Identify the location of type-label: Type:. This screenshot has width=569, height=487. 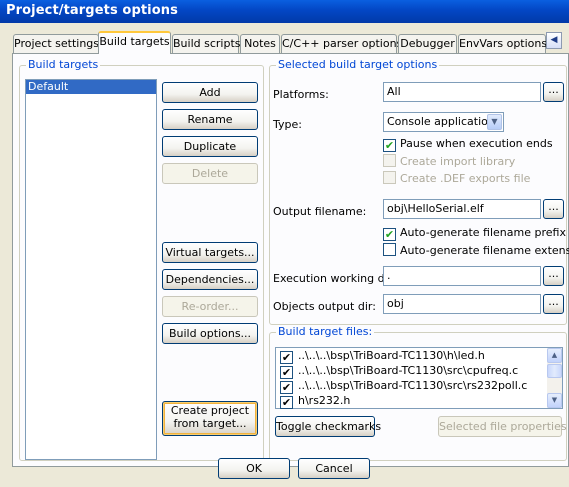
(287, 124).